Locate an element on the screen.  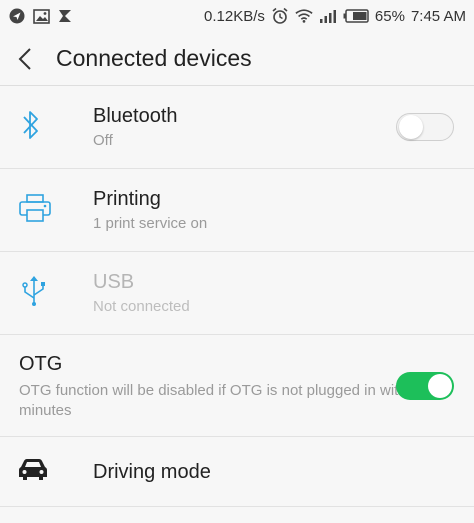
app-notification-icon is located at coordinates (65, 16).